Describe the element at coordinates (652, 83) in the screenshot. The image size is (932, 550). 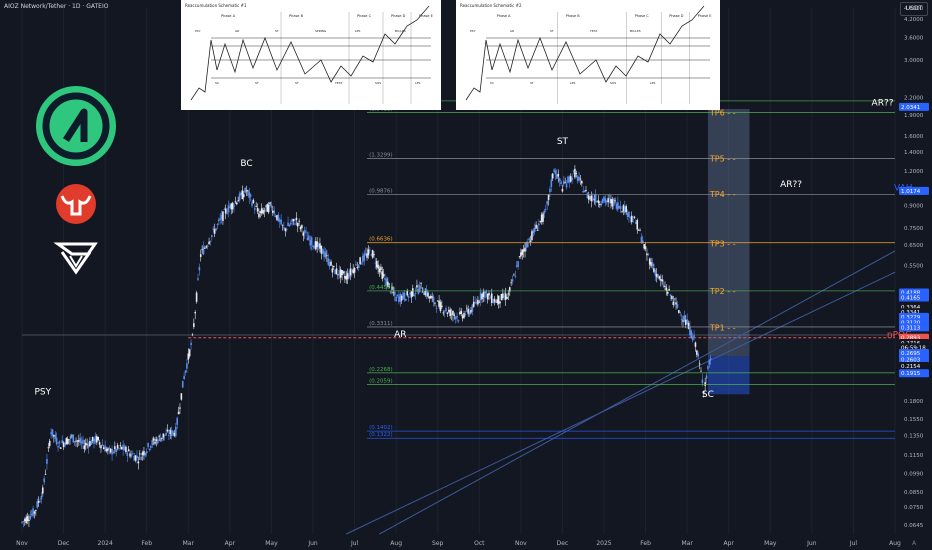
I see `schematic-label: LPS` at that location.